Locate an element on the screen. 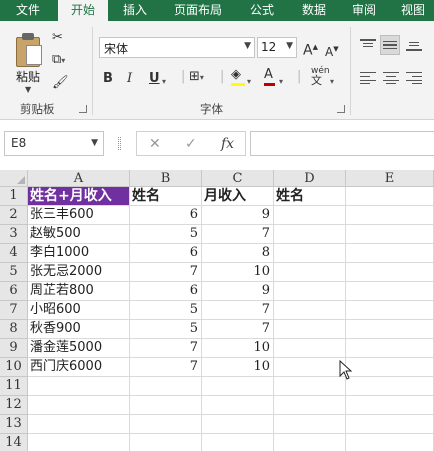 The height and width of the screenshot is (451, 434). cell-e10 is located at coordinates (390, 367).